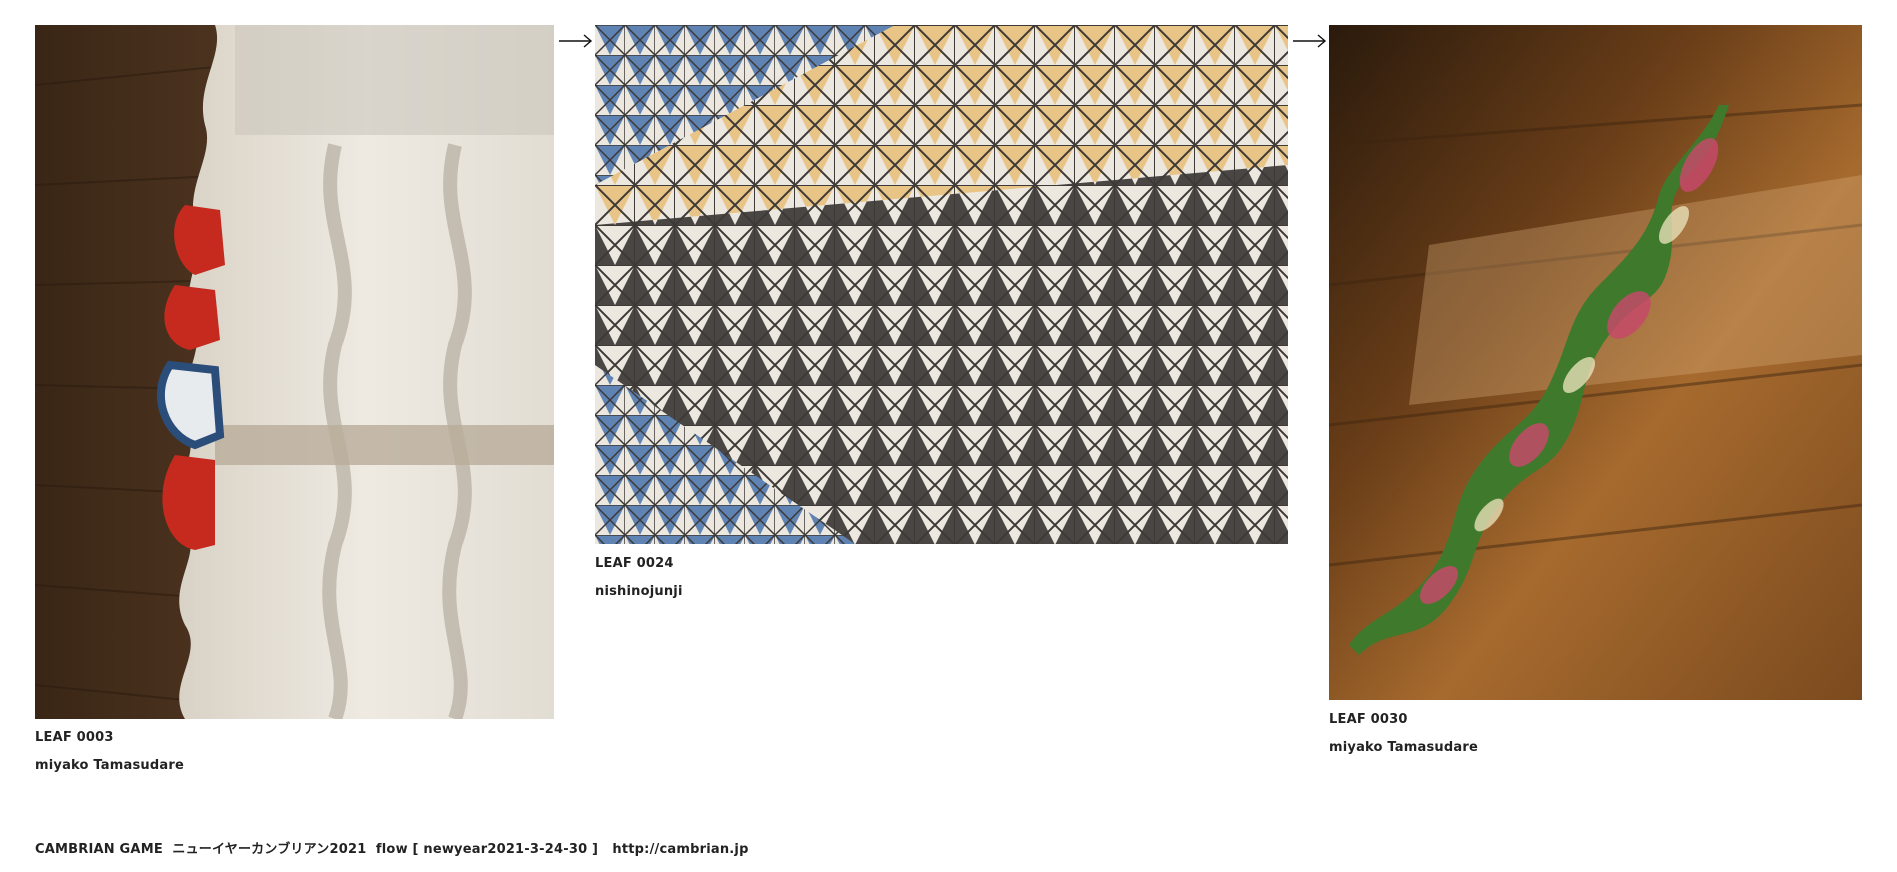 Image resolution: width=1897 pixels, height=872 pixels. I want to click on footer-event-name: ニューイヤーカンブリアン2021, so click(269, 849).